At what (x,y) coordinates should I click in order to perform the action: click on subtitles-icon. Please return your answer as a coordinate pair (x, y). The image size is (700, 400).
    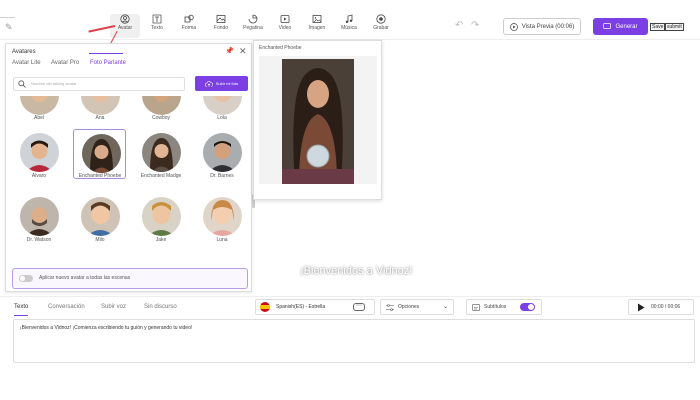
    Looking at the image, I should click on (476, 307).